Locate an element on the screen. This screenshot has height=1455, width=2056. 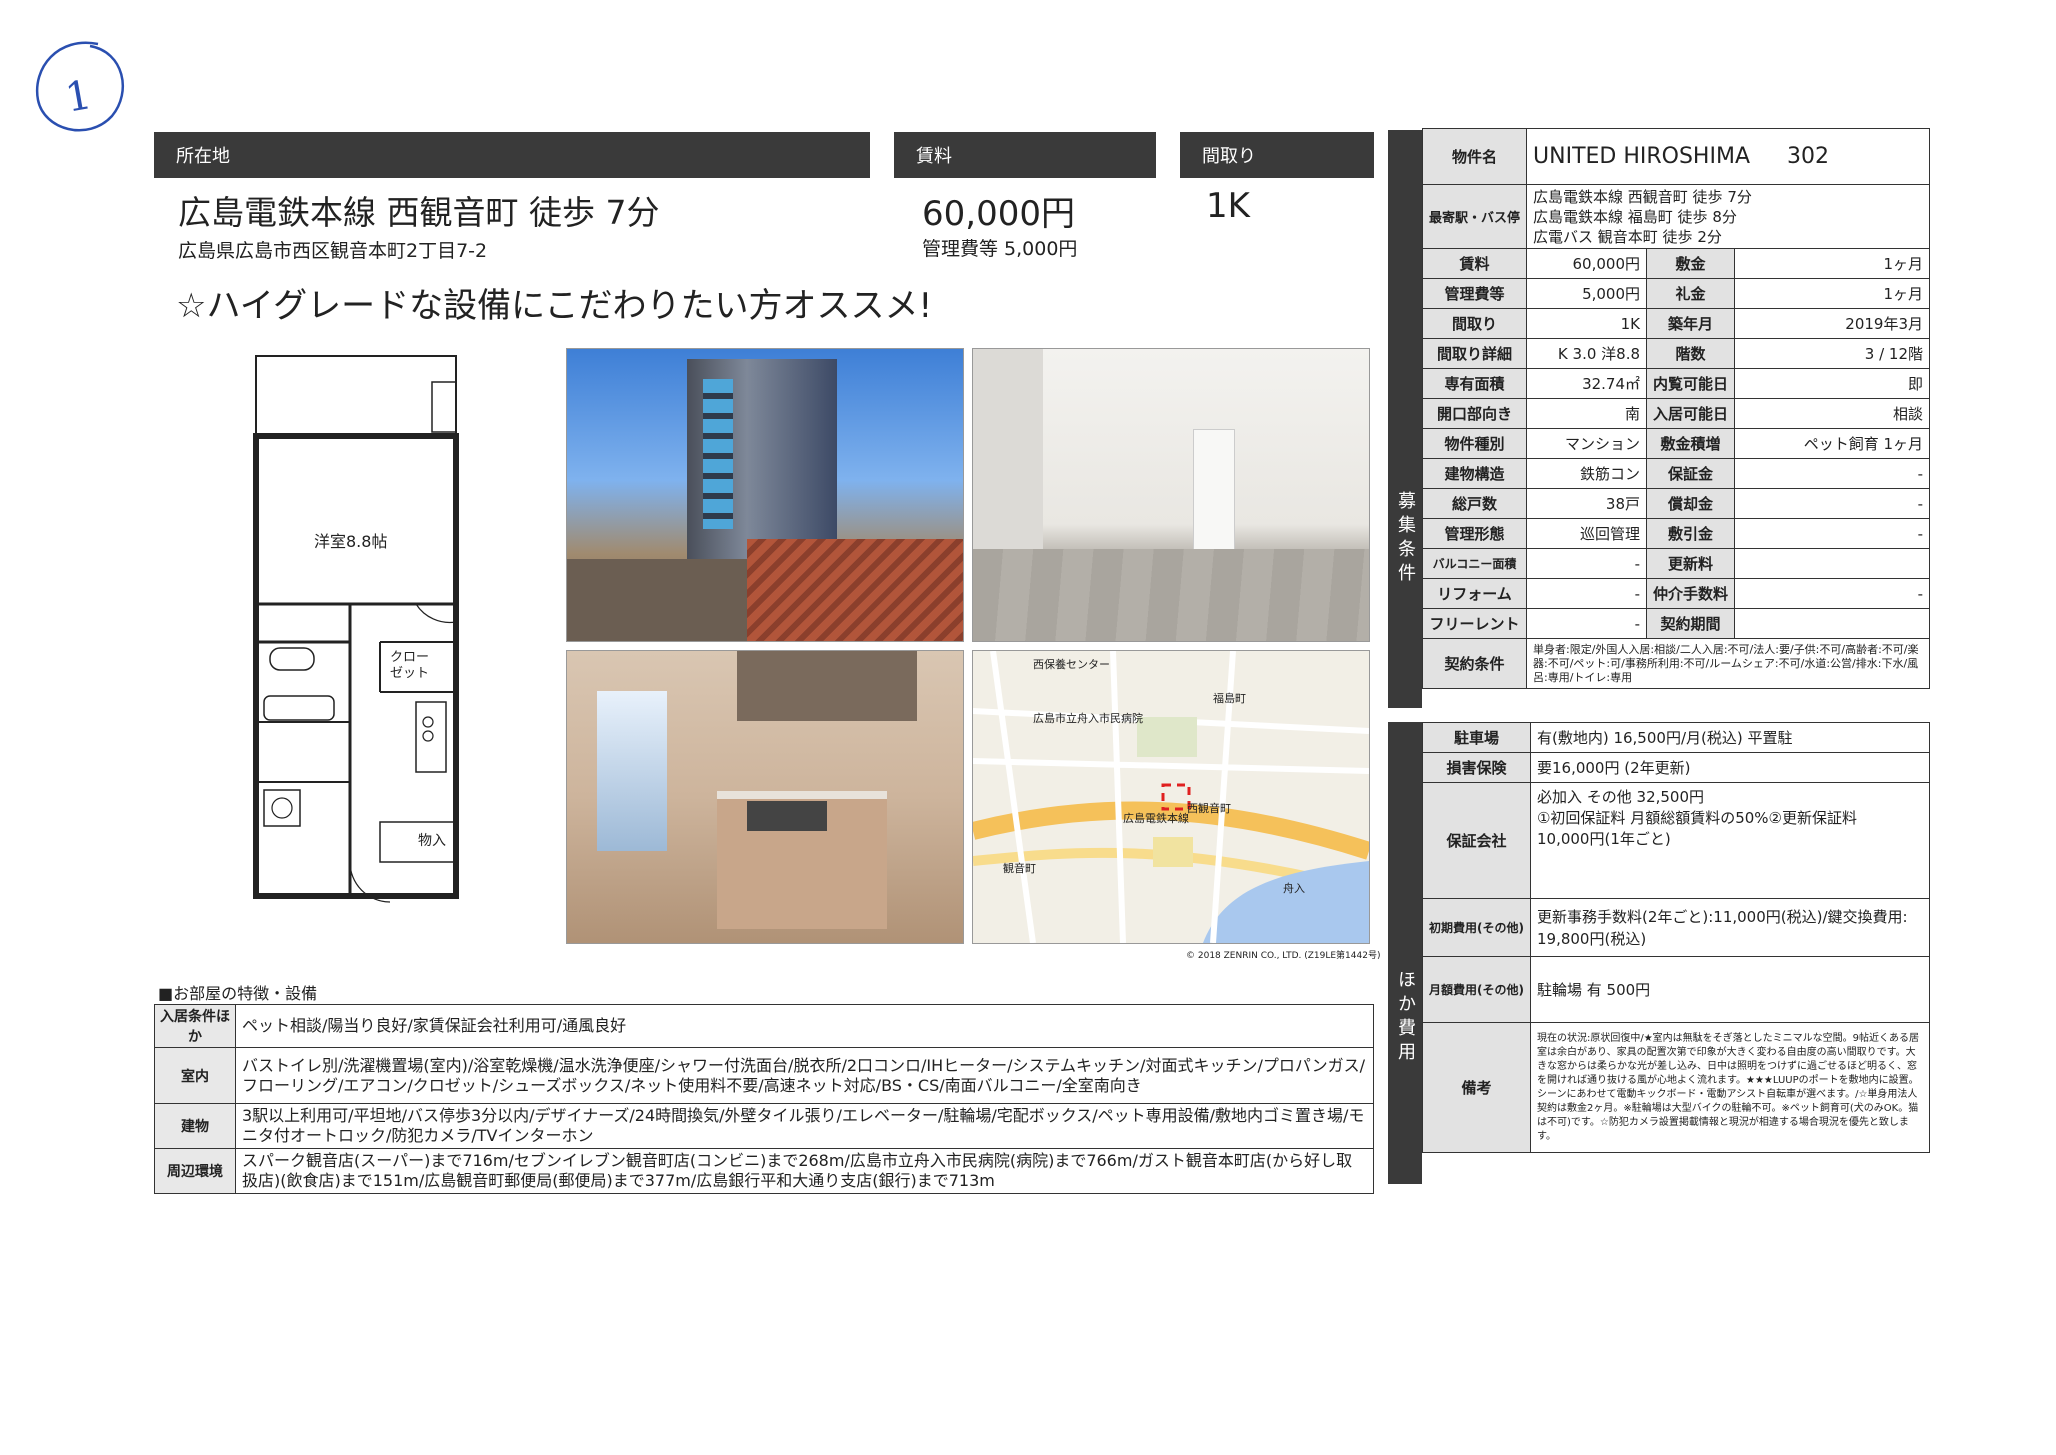
station-line: 広島電鉄本線 西観音町 徒歩 7分 is located at coordinates (1642, 196).